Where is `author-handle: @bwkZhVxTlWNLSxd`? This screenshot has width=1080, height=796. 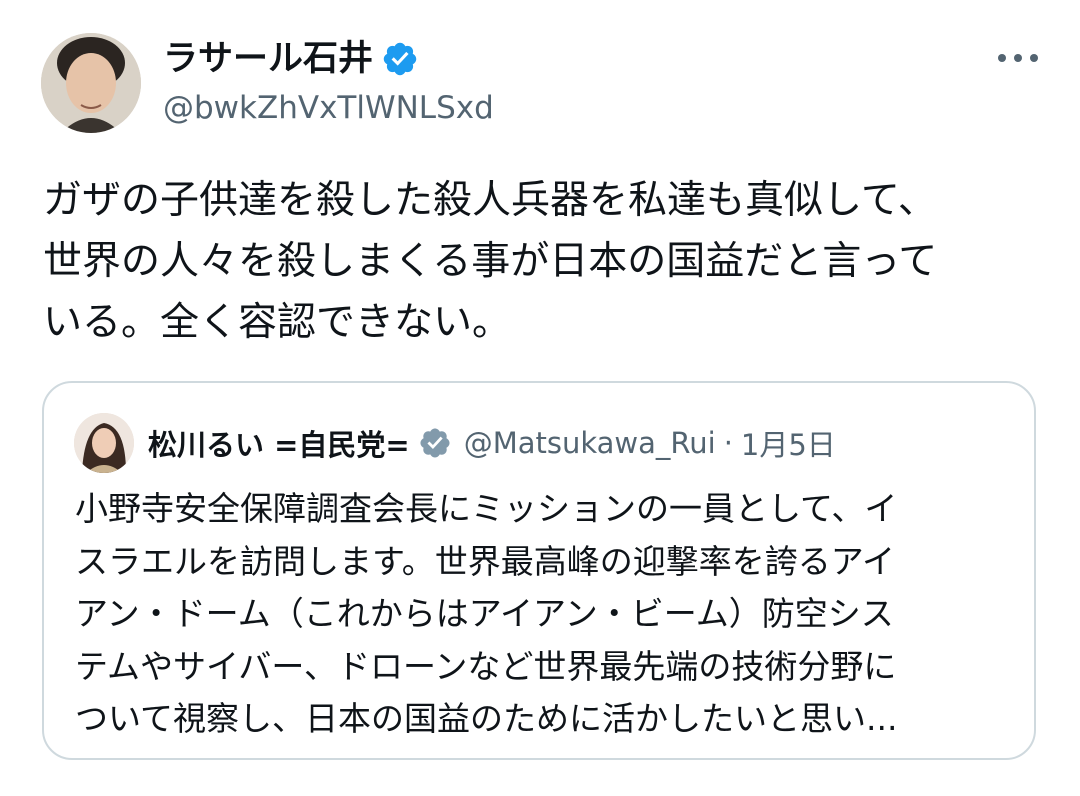
author-handle: @bwkZhVxTlWNLSxd is located at coordinates (328, 108).